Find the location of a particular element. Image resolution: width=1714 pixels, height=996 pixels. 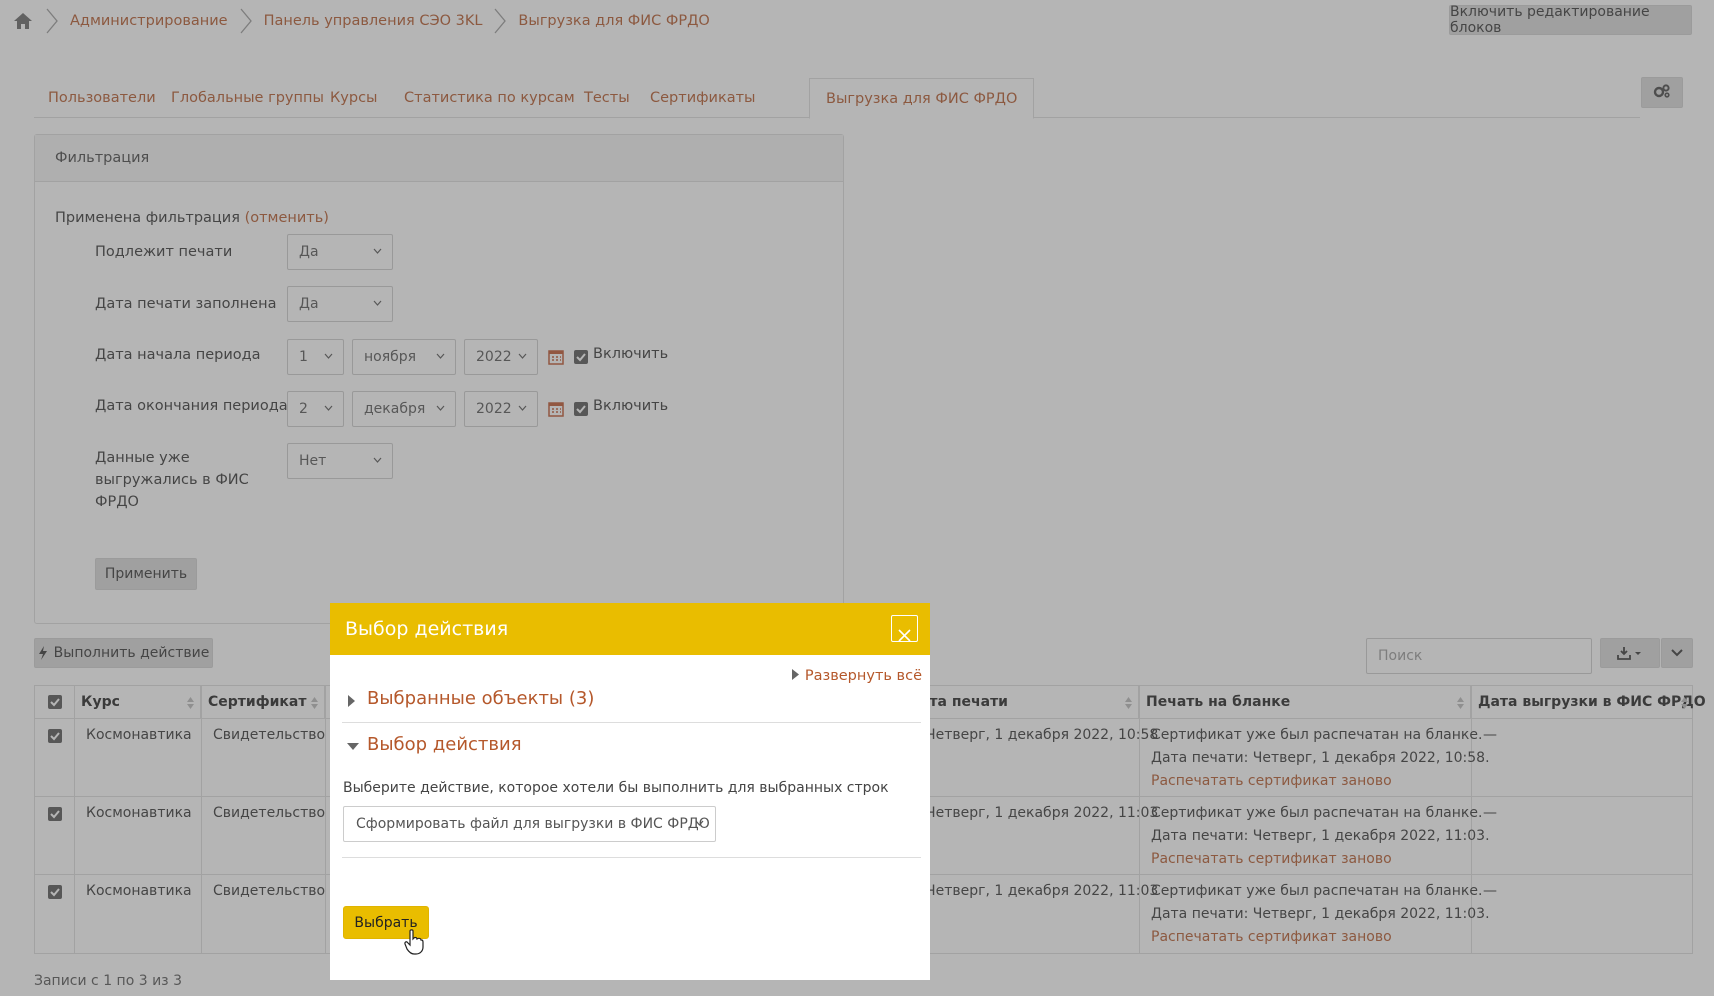

chevron-down-icon is located at coordinates (699, 823).